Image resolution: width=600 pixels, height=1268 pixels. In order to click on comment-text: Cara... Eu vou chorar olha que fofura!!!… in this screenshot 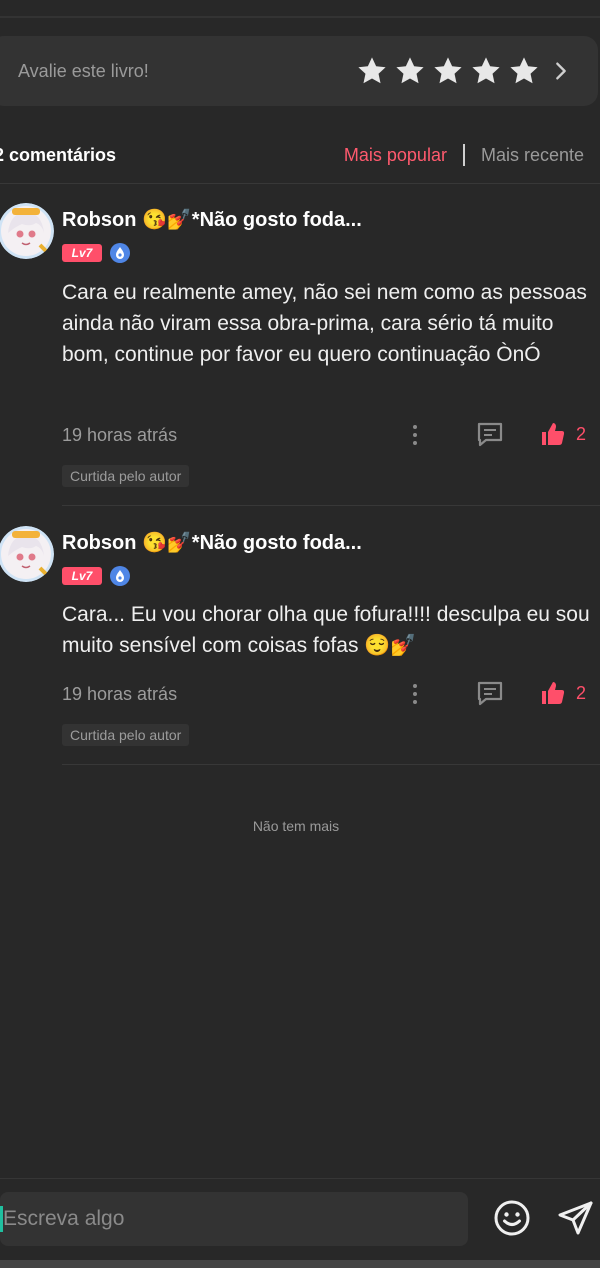, I will do `click(326, 630)`.